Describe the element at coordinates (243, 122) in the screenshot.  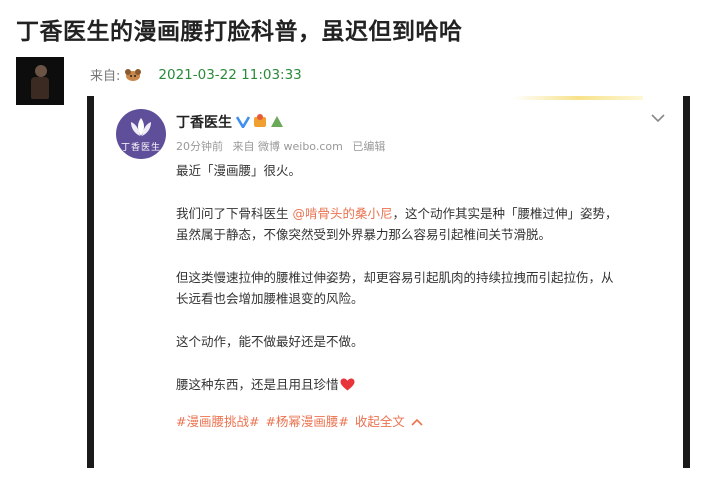
I see `verified-icon` at that location.